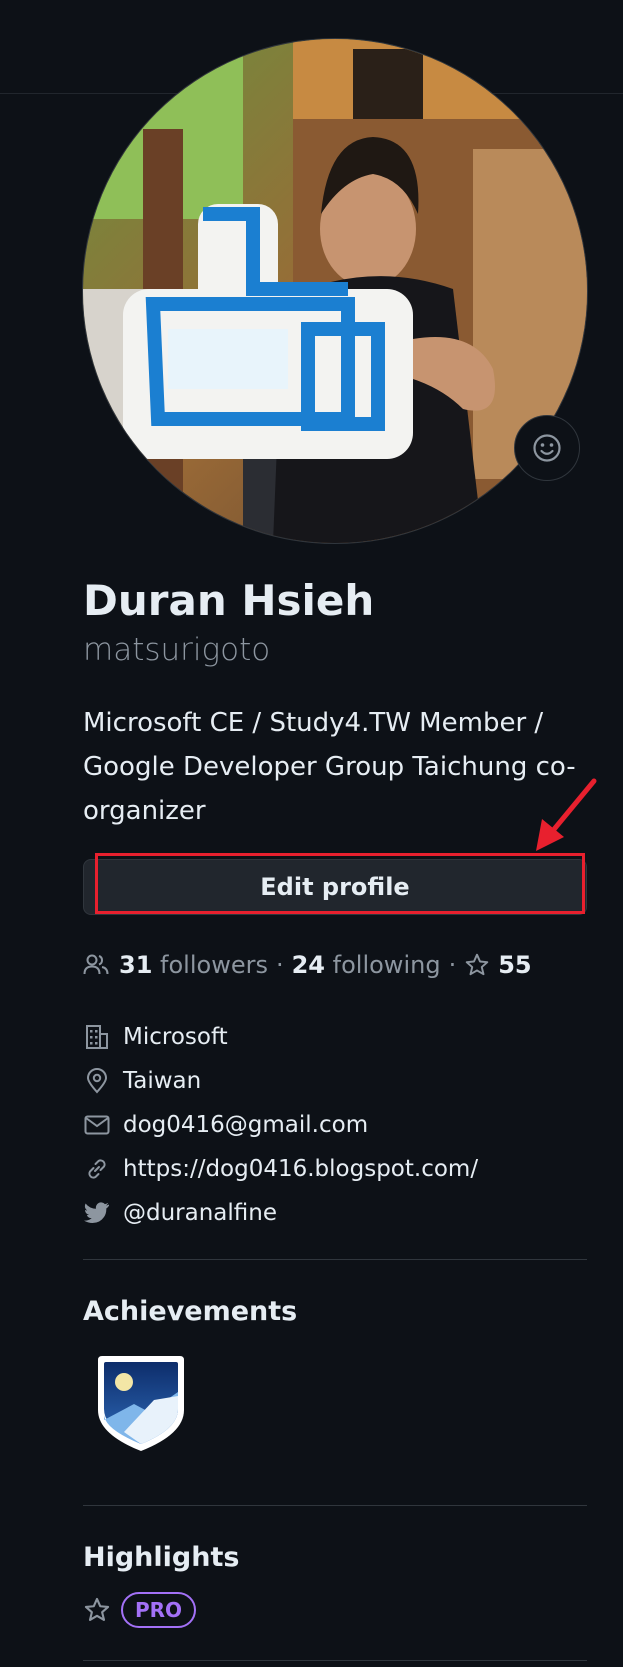  I want to click on profile-name: Duran Hsieh, so click(229, 600).